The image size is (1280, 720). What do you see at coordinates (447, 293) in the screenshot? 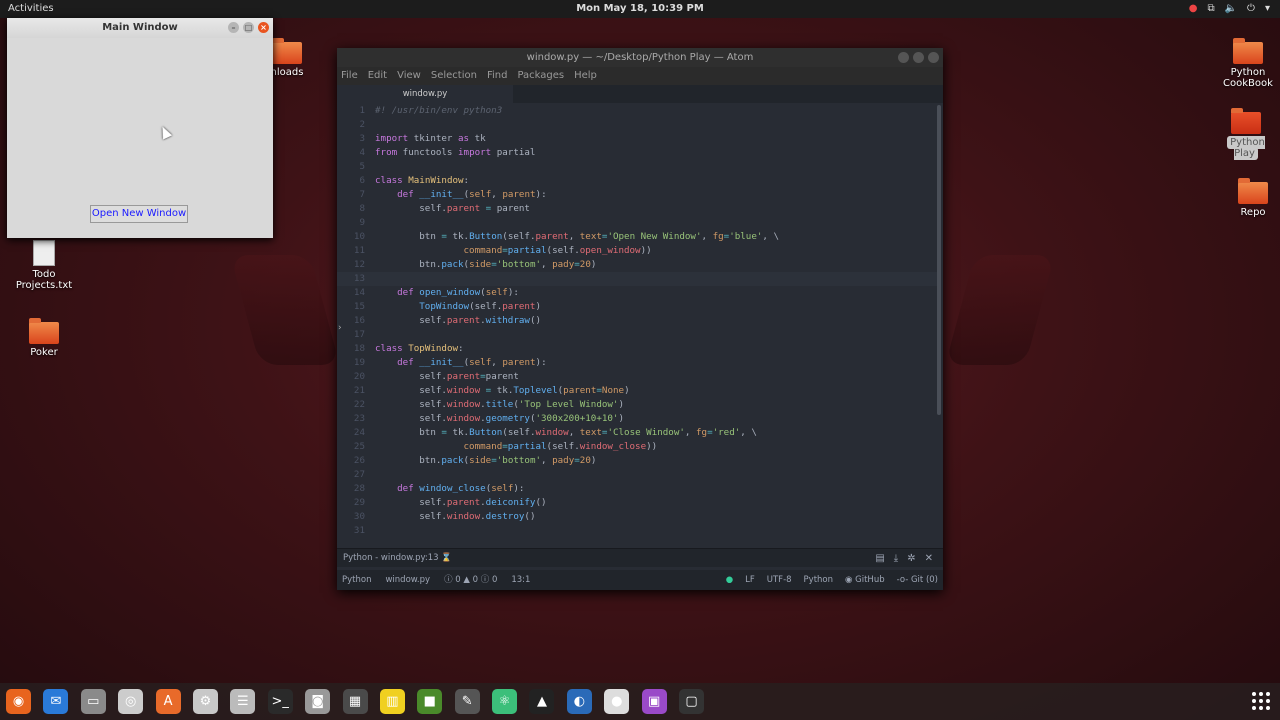
I see `code-line: def open_window(self):` at bounding box center [447, 293].